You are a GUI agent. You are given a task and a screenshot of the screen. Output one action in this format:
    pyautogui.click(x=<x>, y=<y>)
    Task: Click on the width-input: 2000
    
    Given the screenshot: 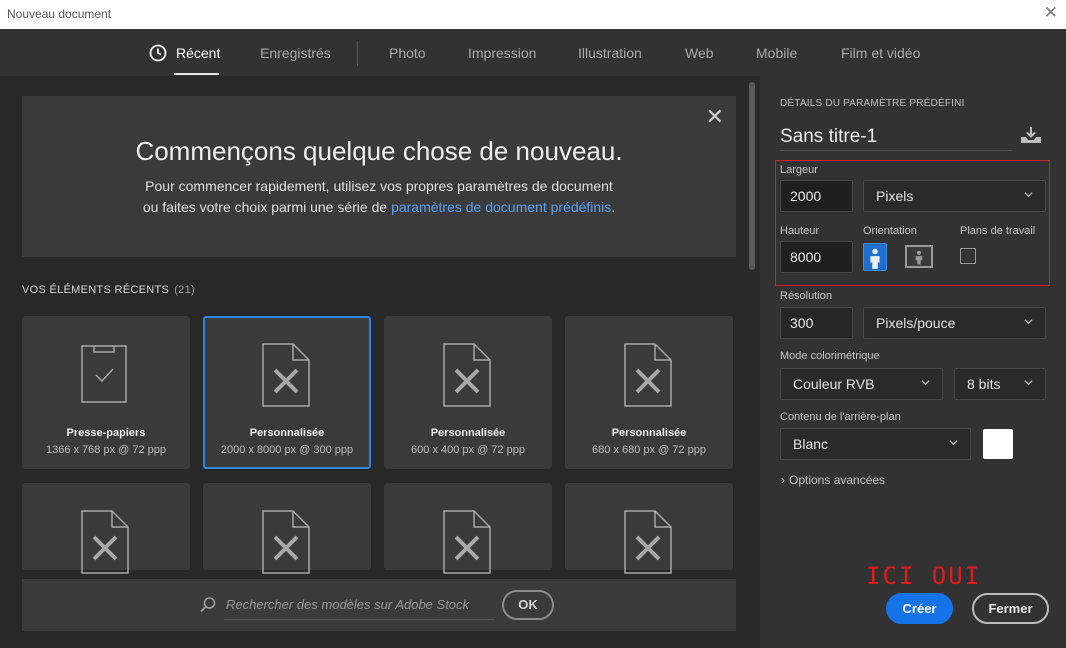 What is the action you would take?
    pyautogui.click(x=816, y=196)
    